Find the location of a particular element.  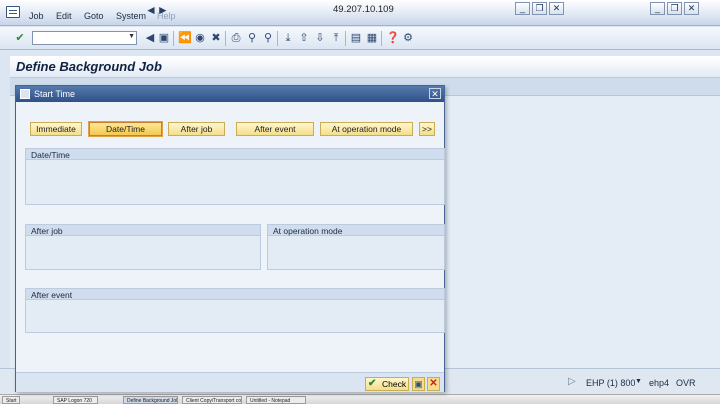

standard-toolbar: ✔ ▼ ◀ ▣ ⏪ ◉ ✖ ⎙ ⚲ ⚲ ⤓ ⇧ ⇩ ⤒ ▤ ▦ ❓ ⚙ is located at coordinates (360, 38).